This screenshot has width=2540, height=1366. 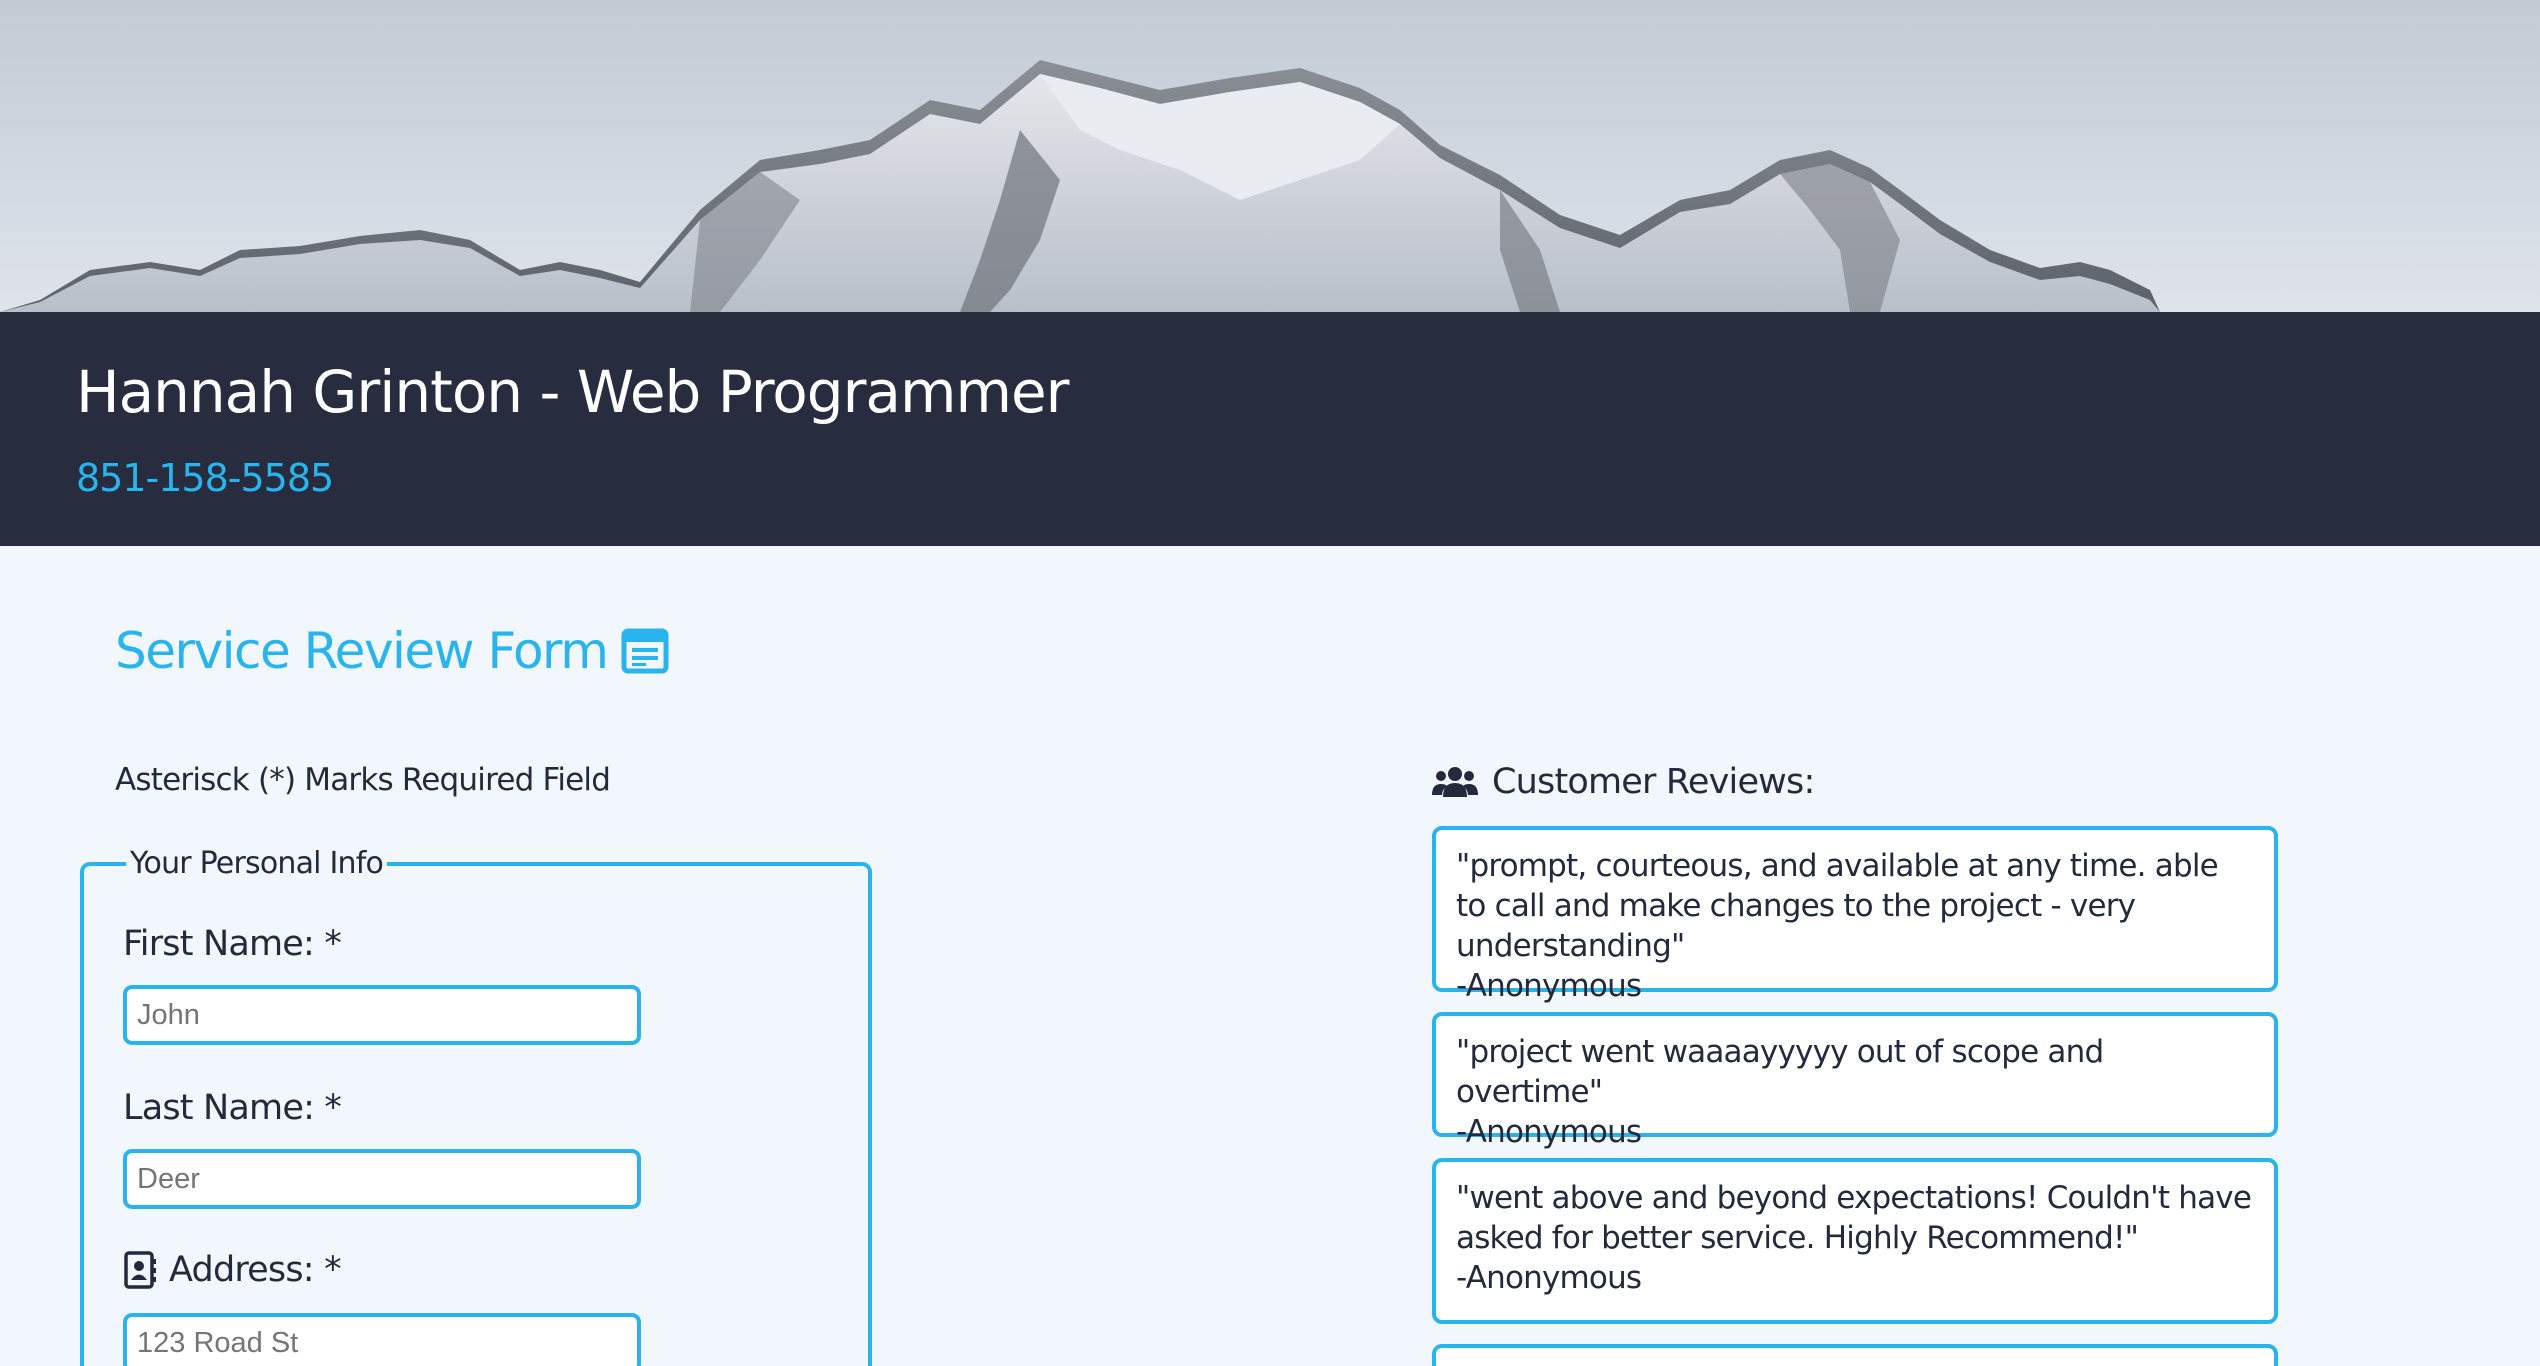 I want to click on form-heading: Service Review Form, so click(x=392, y=651).